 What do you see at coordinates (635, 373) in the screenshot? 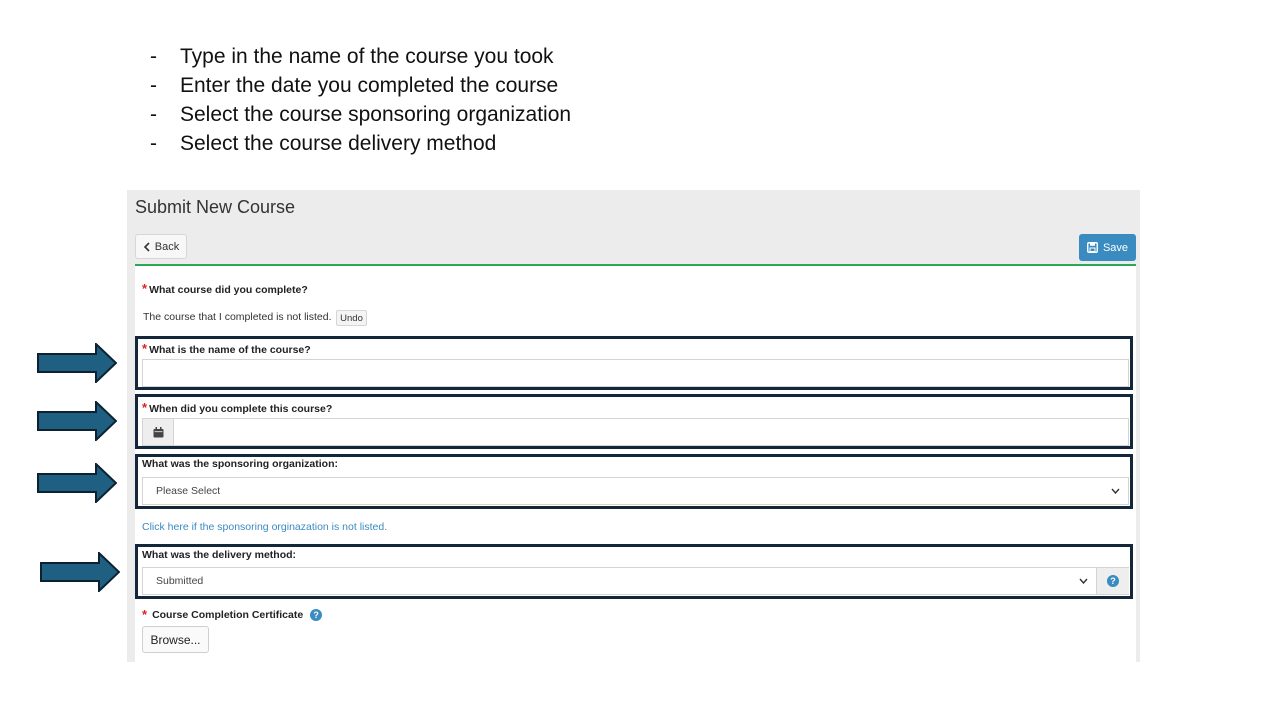
I see `course-name-input` at bounding box center [635, 373].